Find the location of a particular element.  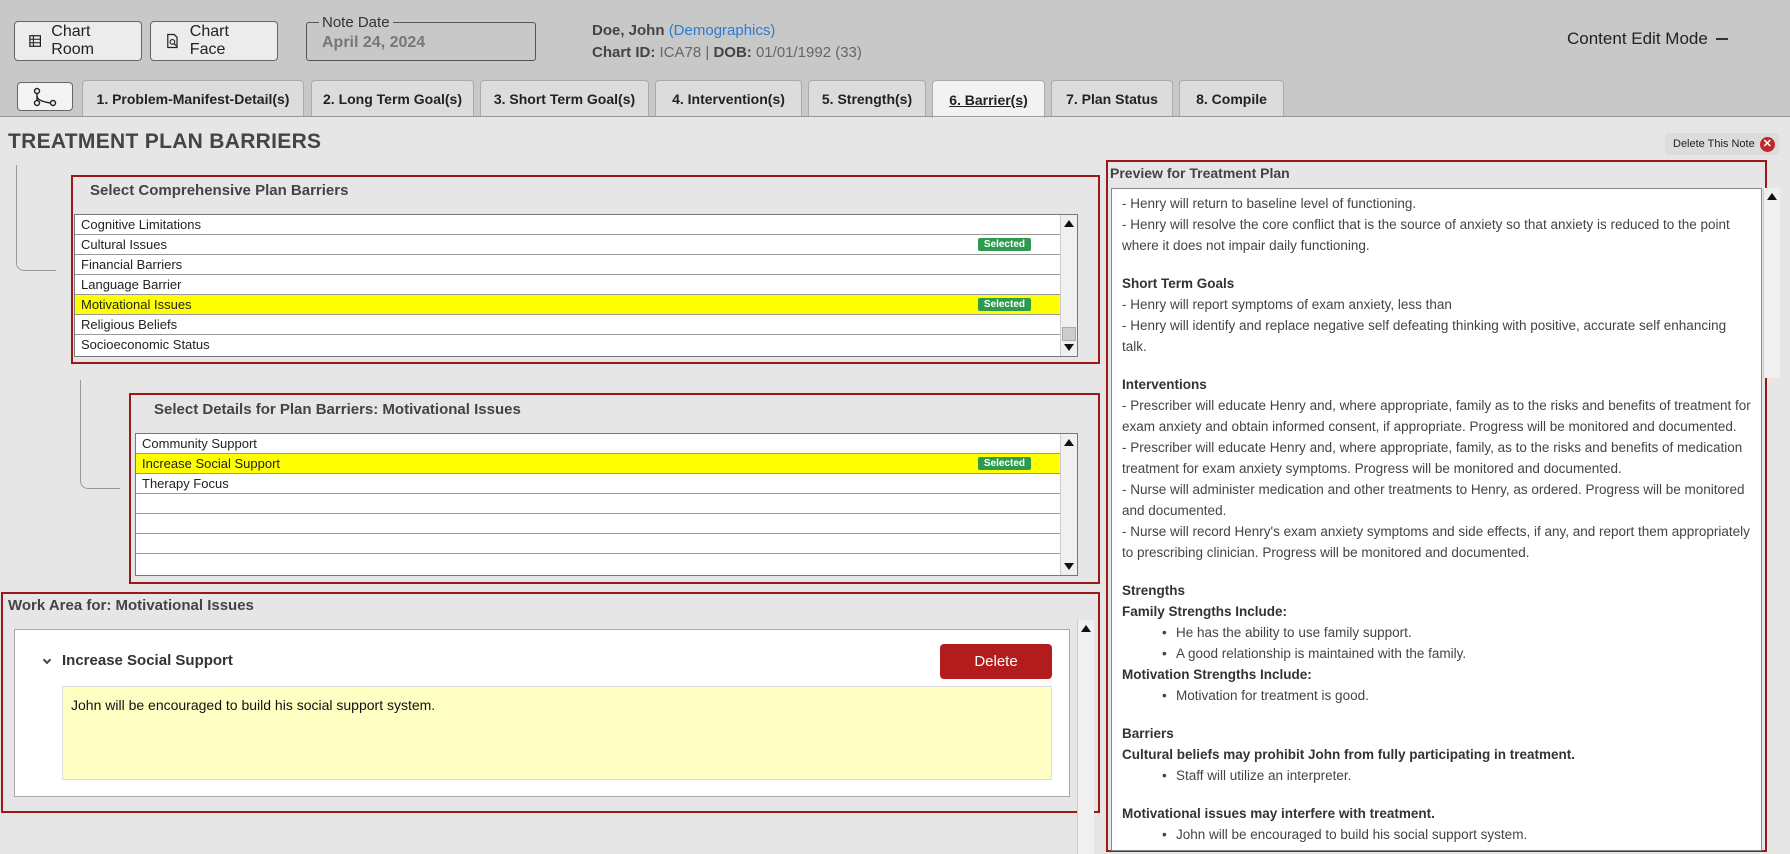

patient-name: Doe, John is located at coordinates (628, 30).